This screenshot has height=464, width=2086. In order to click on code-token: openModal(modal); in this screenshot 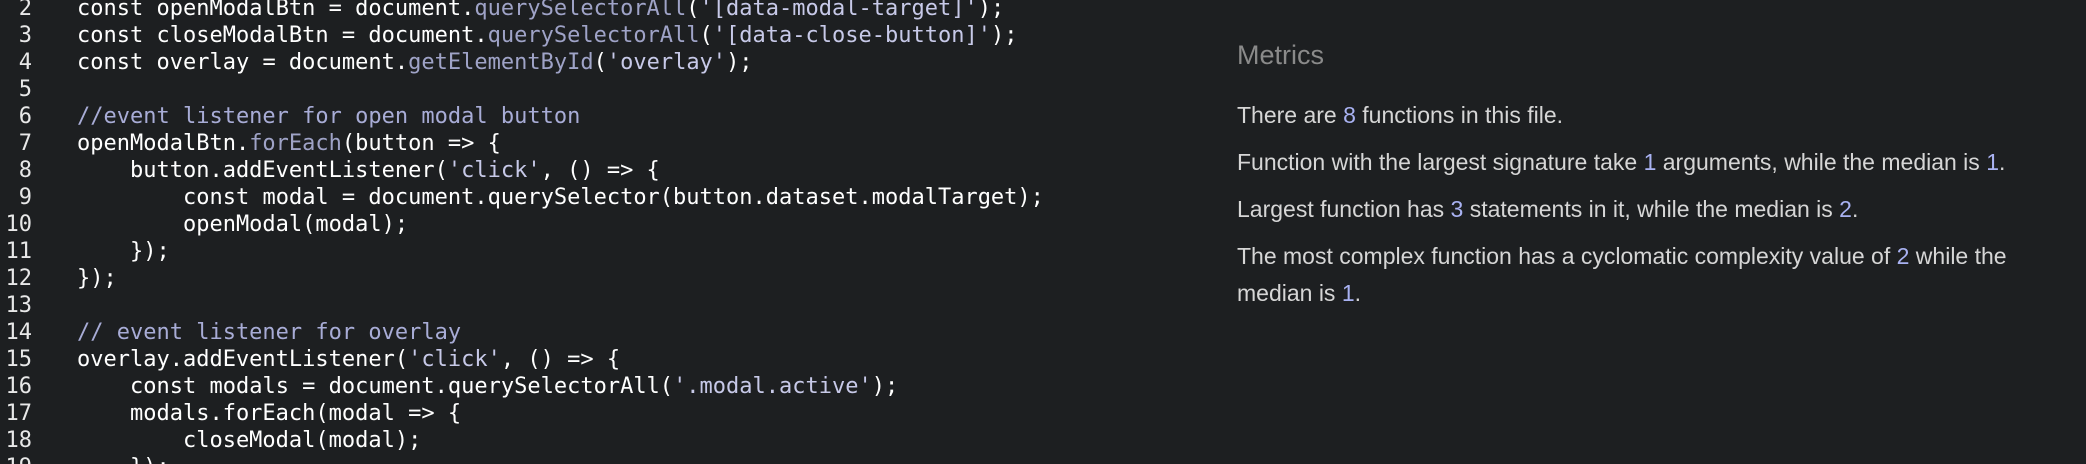, I will do `click(243, 224)`.